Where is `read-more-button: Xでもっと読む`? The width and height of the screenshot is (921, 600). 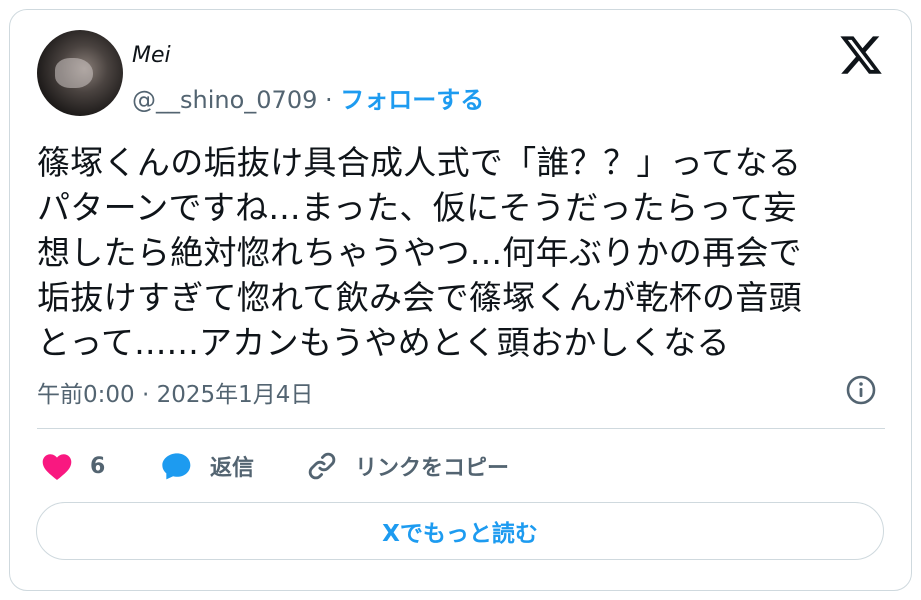 read-more-button: Xでもっと読む is located at coordinates (460, 531).